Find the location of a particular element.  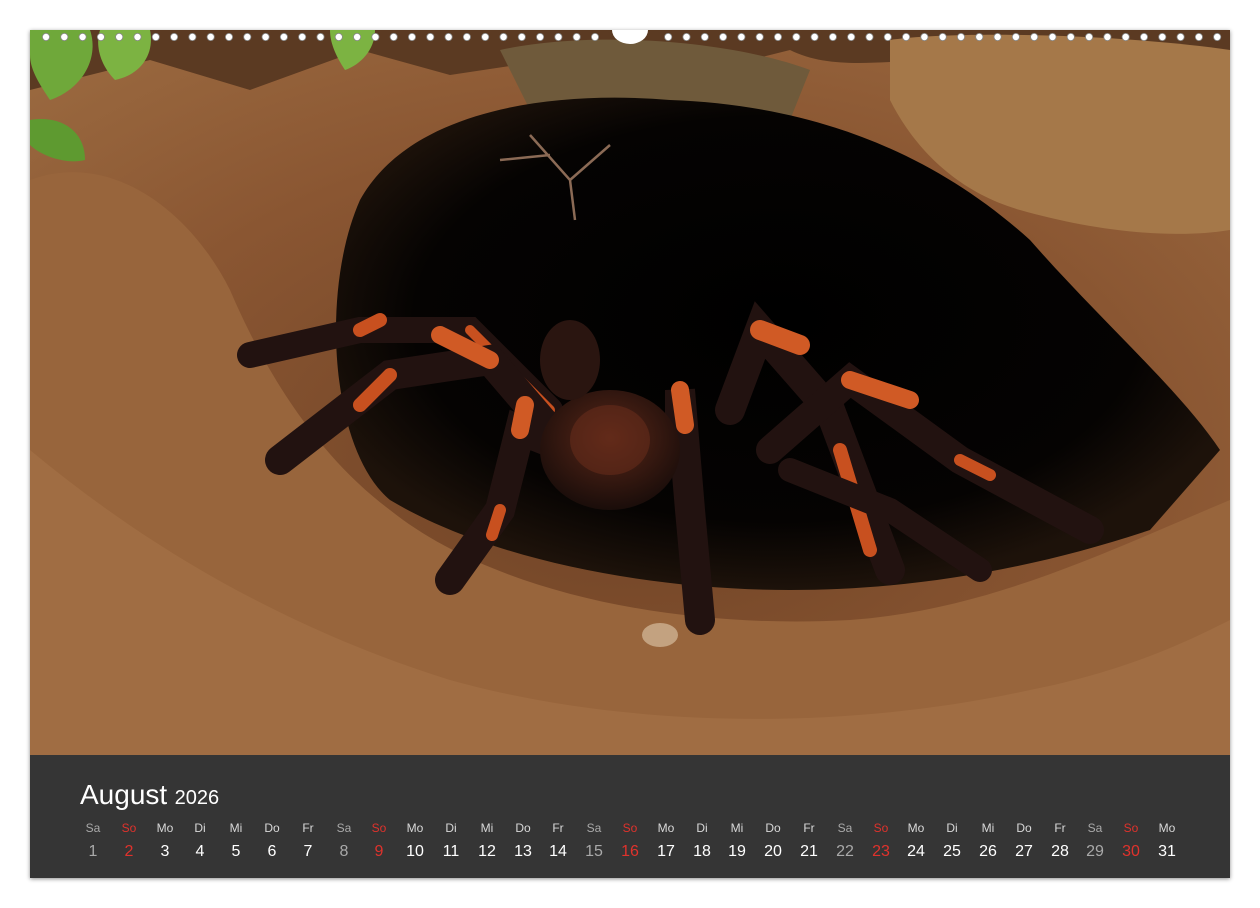

day-number: 20 is located at coordinates (773, 851).